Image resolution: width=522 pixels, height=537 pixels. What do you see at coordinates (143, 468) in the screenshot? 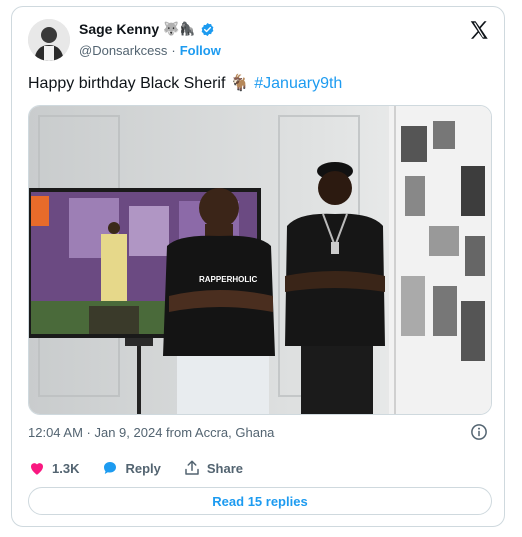
I see `reply-label: Reply` at bounding box center [143, 468].